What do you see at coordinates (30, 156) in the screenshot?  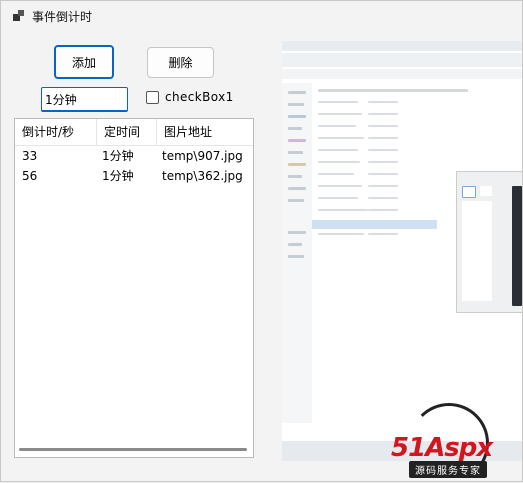 I see `cell-countdown: 33` at bounding box center [30, 156].